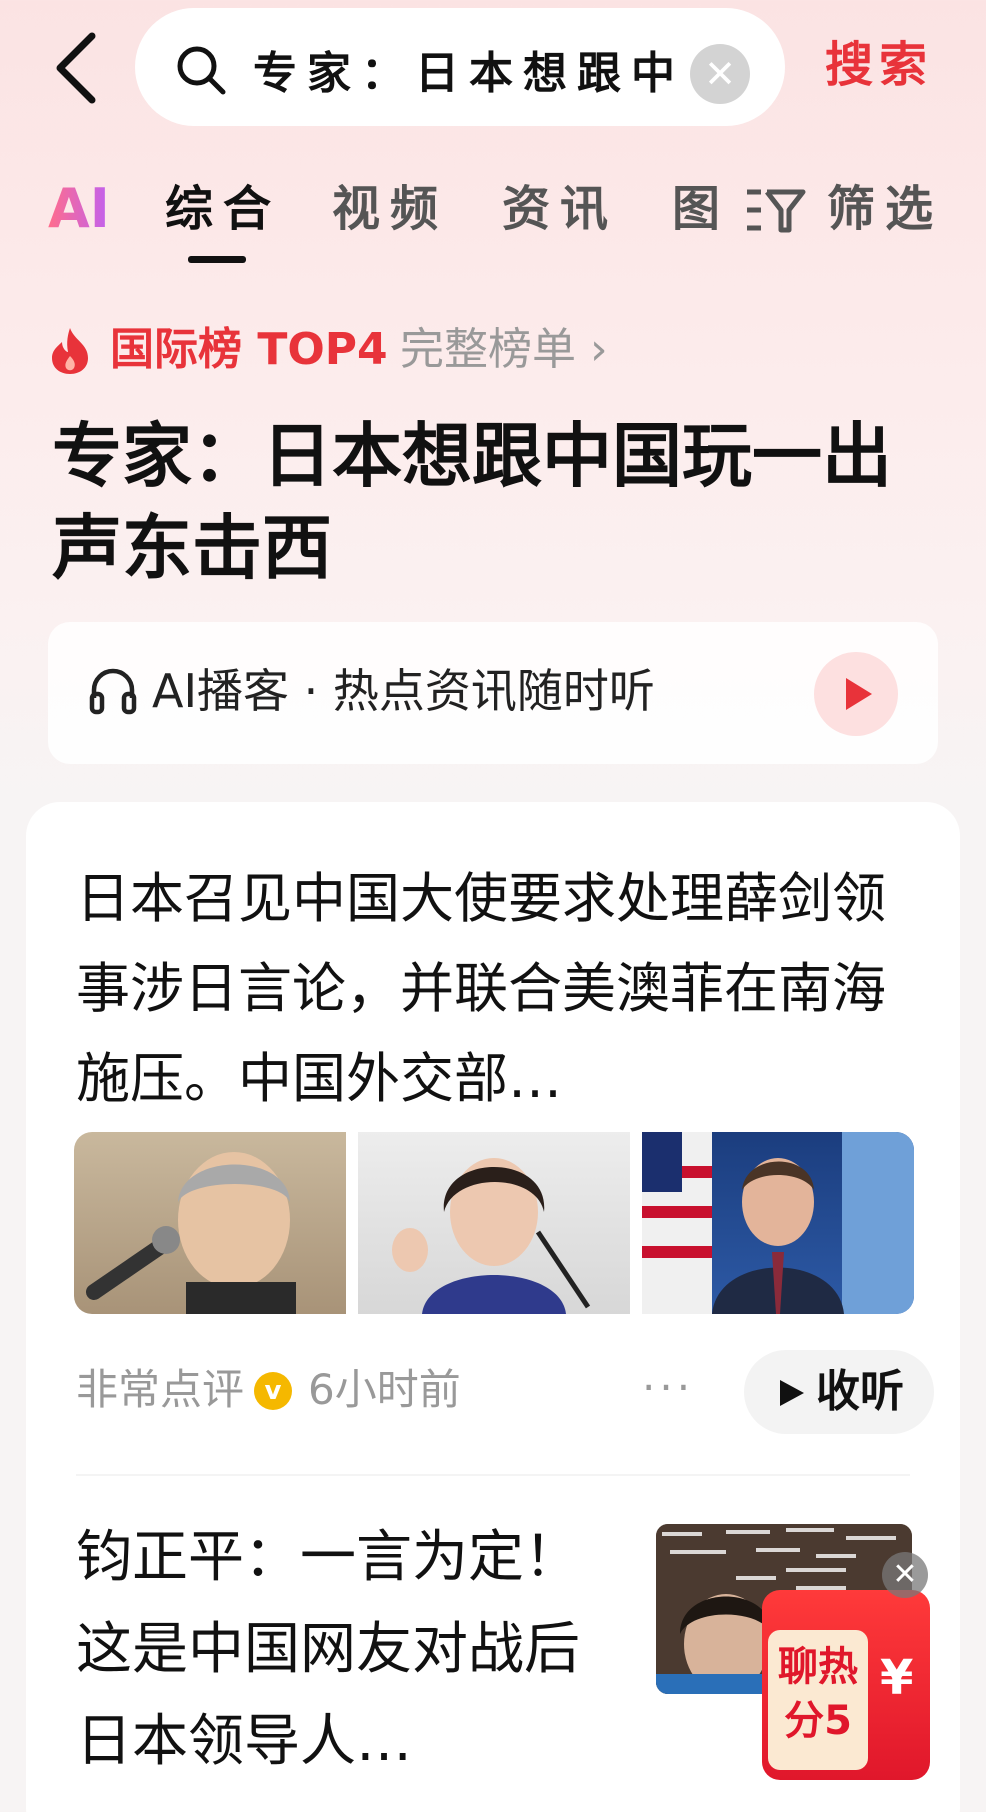 This screenshot has width=986, height=1812. What do you see at coordinates (79, 209) in the screenshot?
I see `tab-ai: AI` at bounding box center [79, 209].